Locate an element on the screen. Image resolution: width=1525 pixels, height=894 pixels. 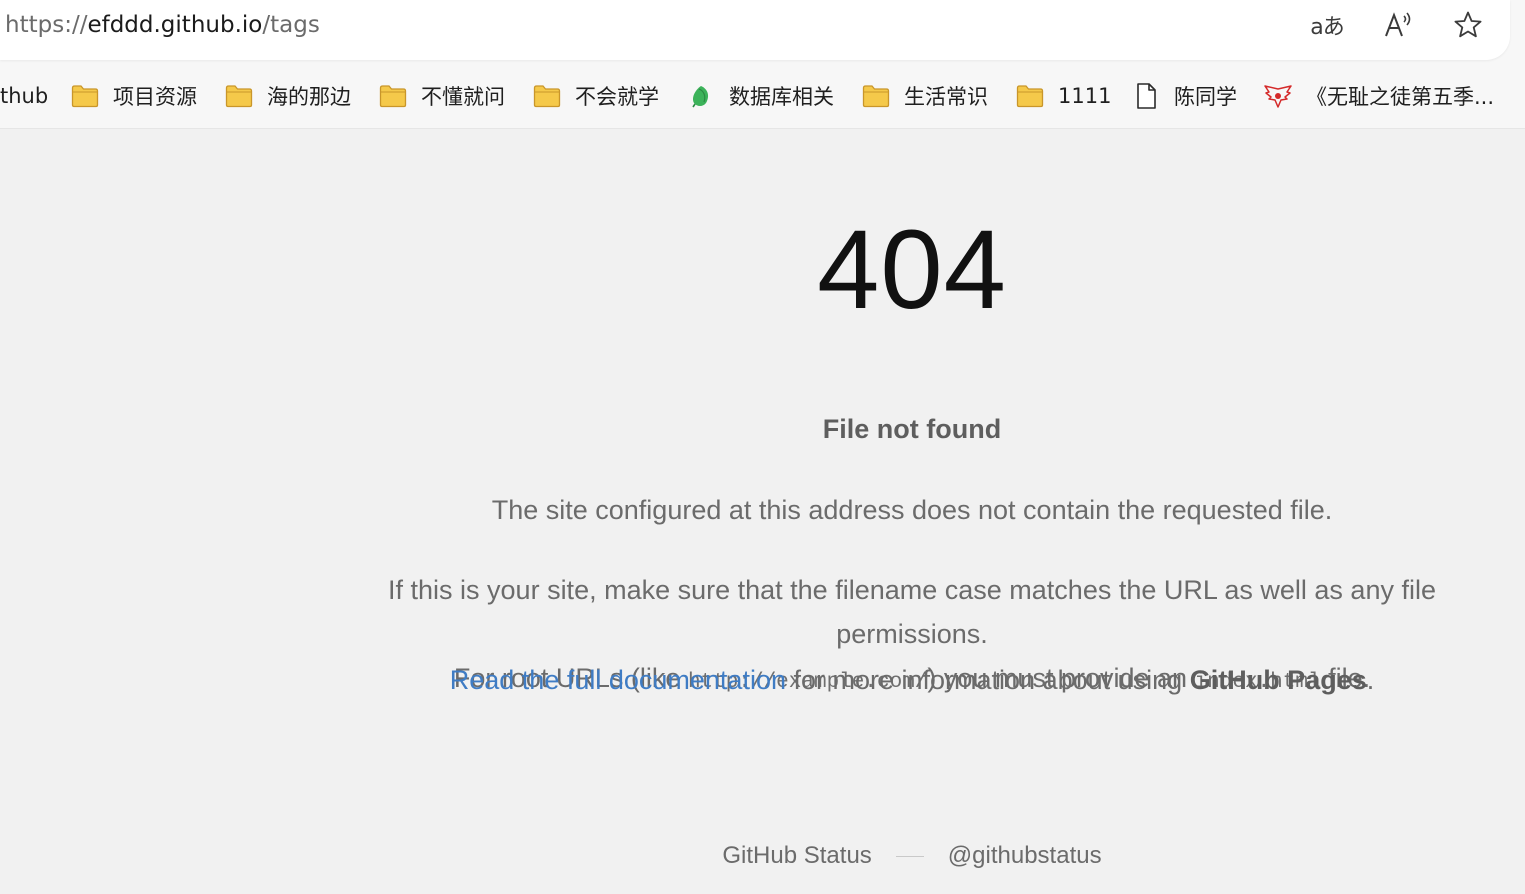
doc-middle-text: for more information about using is located at coordinates (987, 680).